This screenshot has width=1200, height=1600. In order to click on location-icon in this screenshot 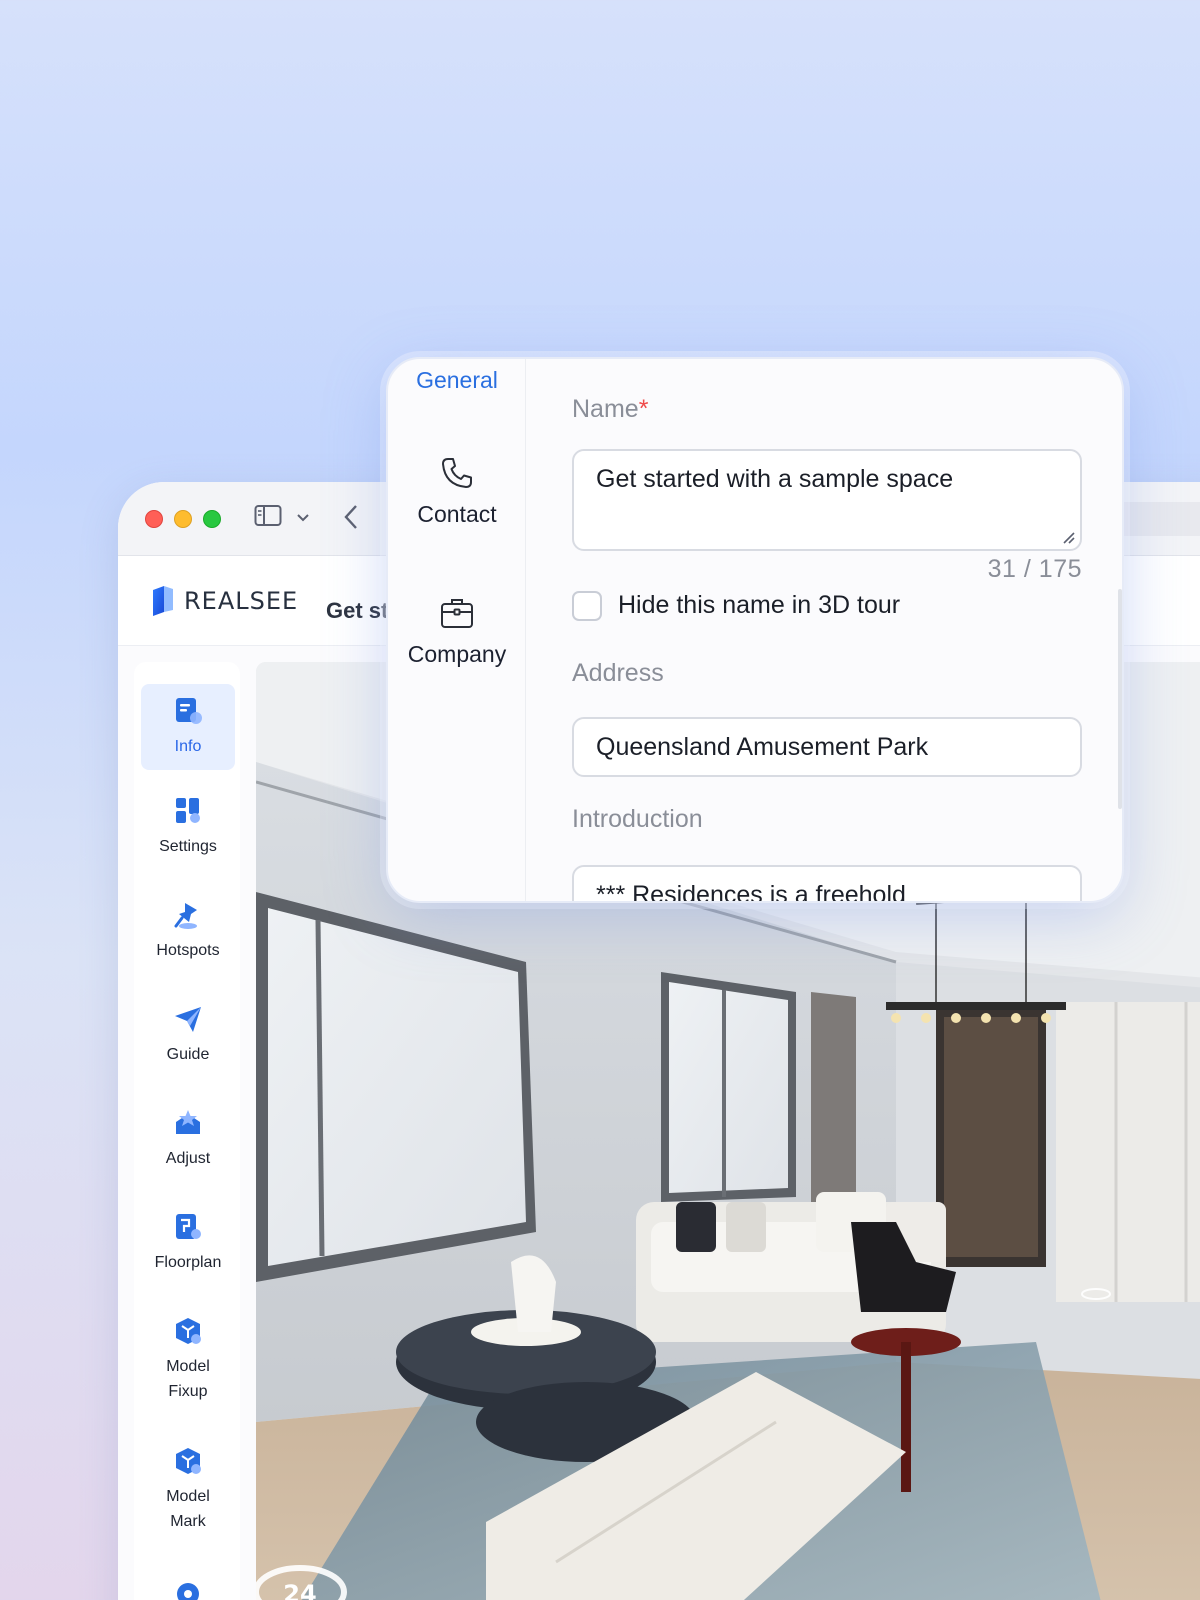, I will do `click(188, 1591)`.